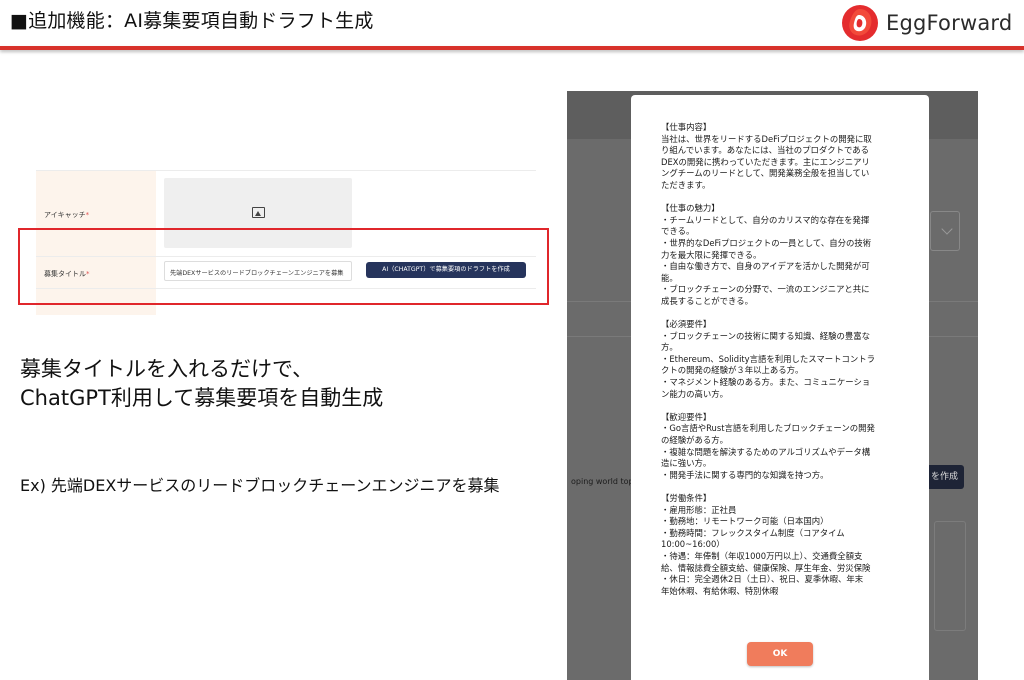  What do you see at coordinates (694, 440) in the screenshot?
I see `section-line: の経験がある方。` at bounding box center [694, 440].